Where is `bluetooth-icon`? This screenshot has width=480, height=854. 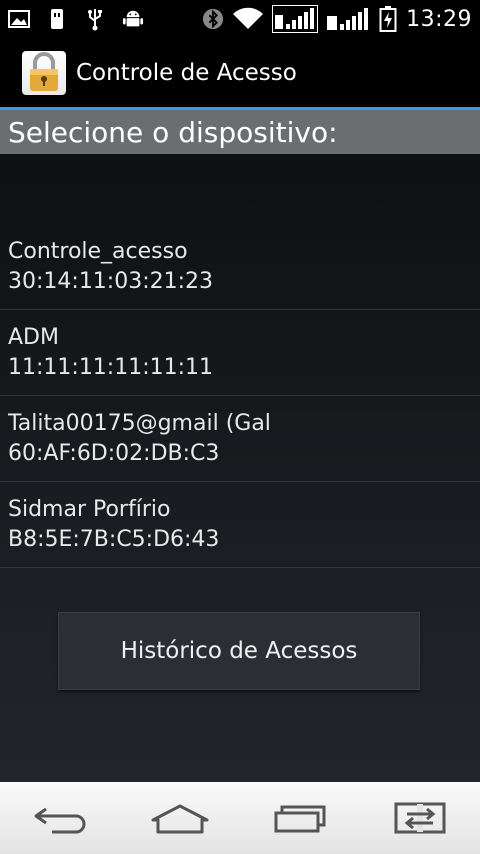
bluetooth-icon is located at coordinates (213, 19).